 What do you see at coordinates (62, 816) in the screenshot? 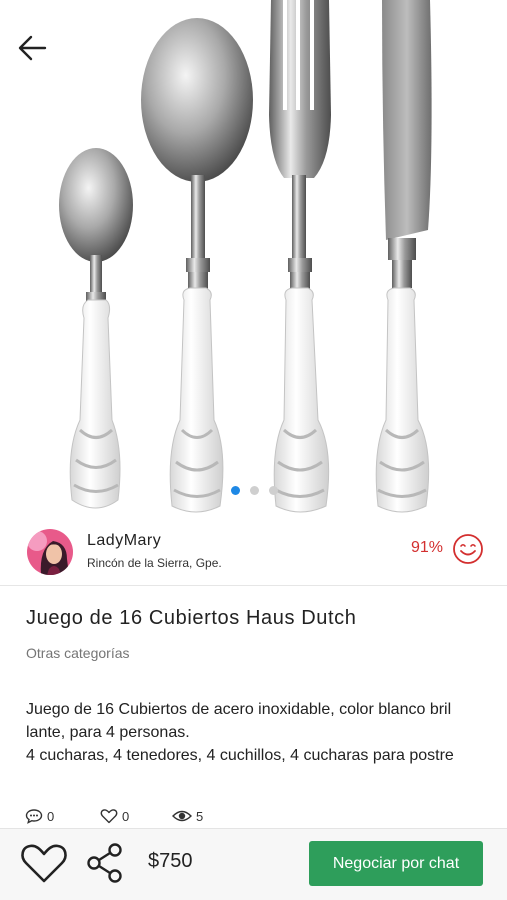
I see `comments-stat: 0` at bounding box center [62, 816].